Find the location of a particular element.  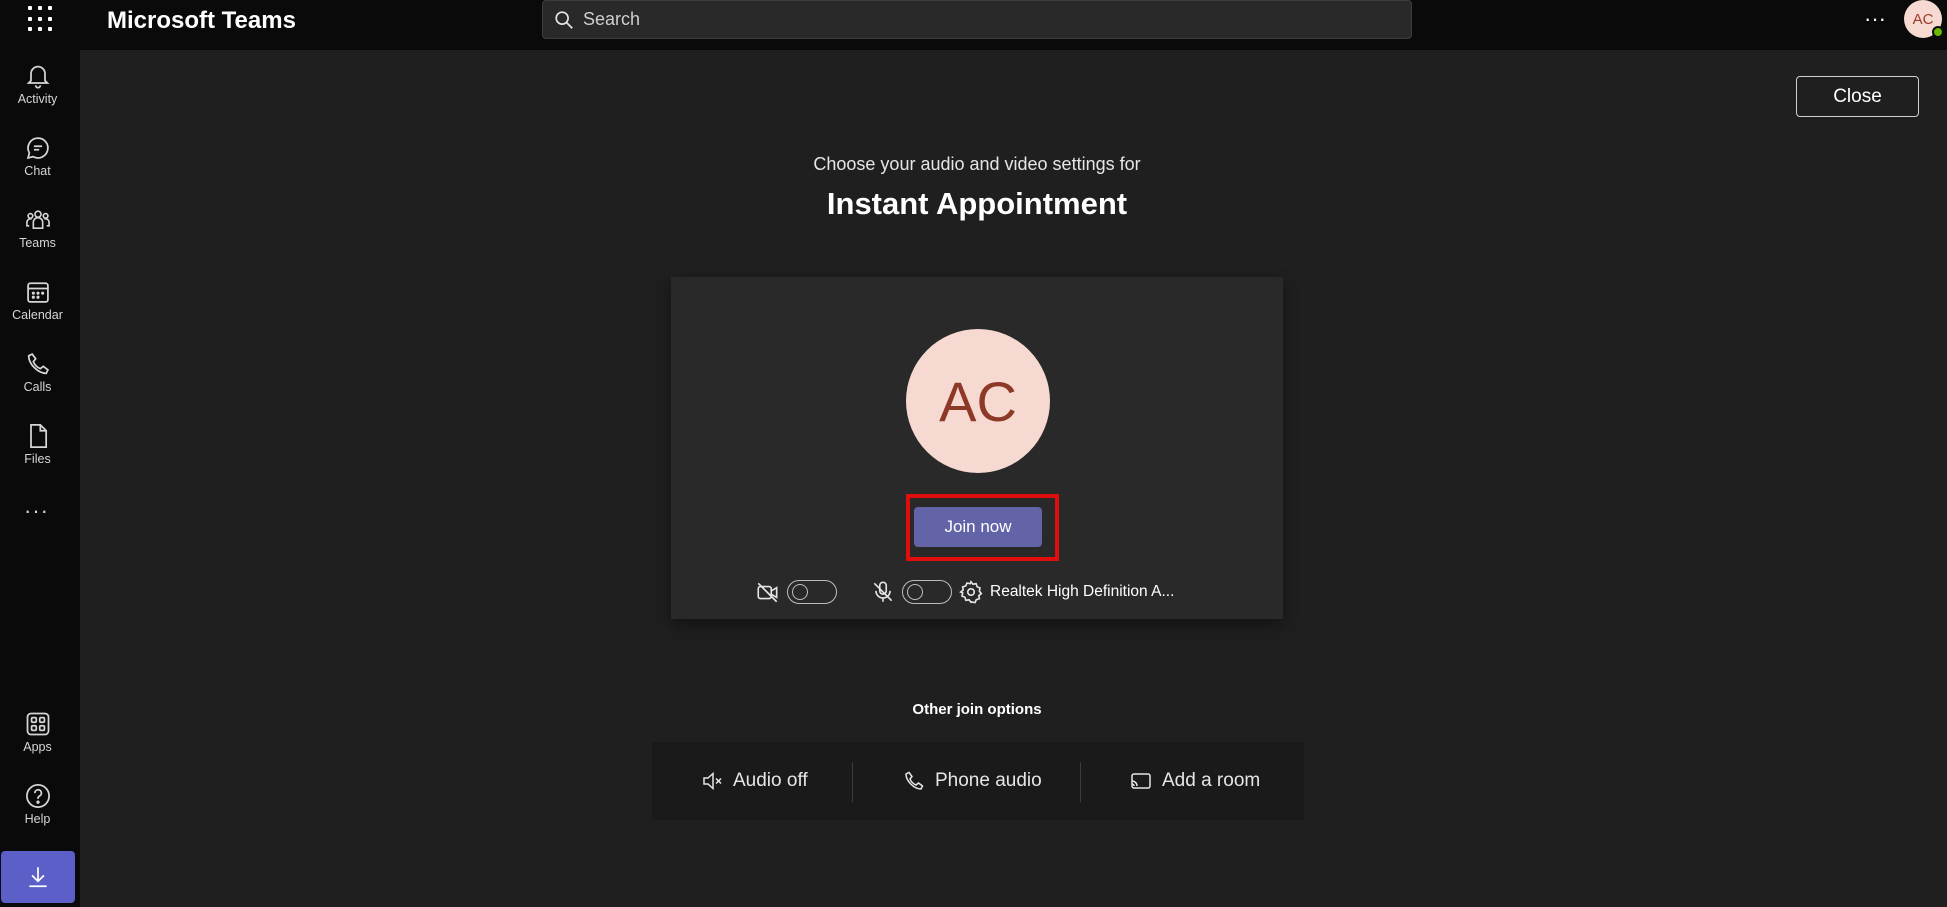

user-initials: AC is located at coordinates (1923, 19).